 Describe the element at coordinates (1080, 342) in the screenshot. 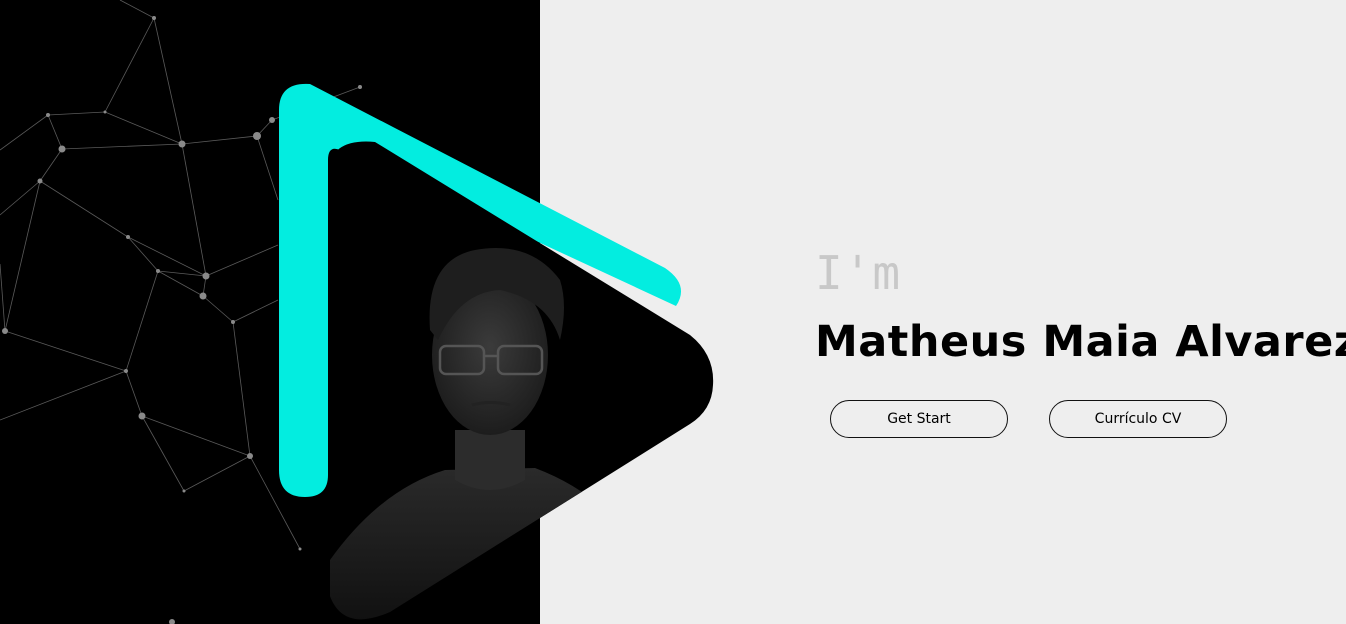

I see `person-name: Matheus Maia Alvarez` at that location.